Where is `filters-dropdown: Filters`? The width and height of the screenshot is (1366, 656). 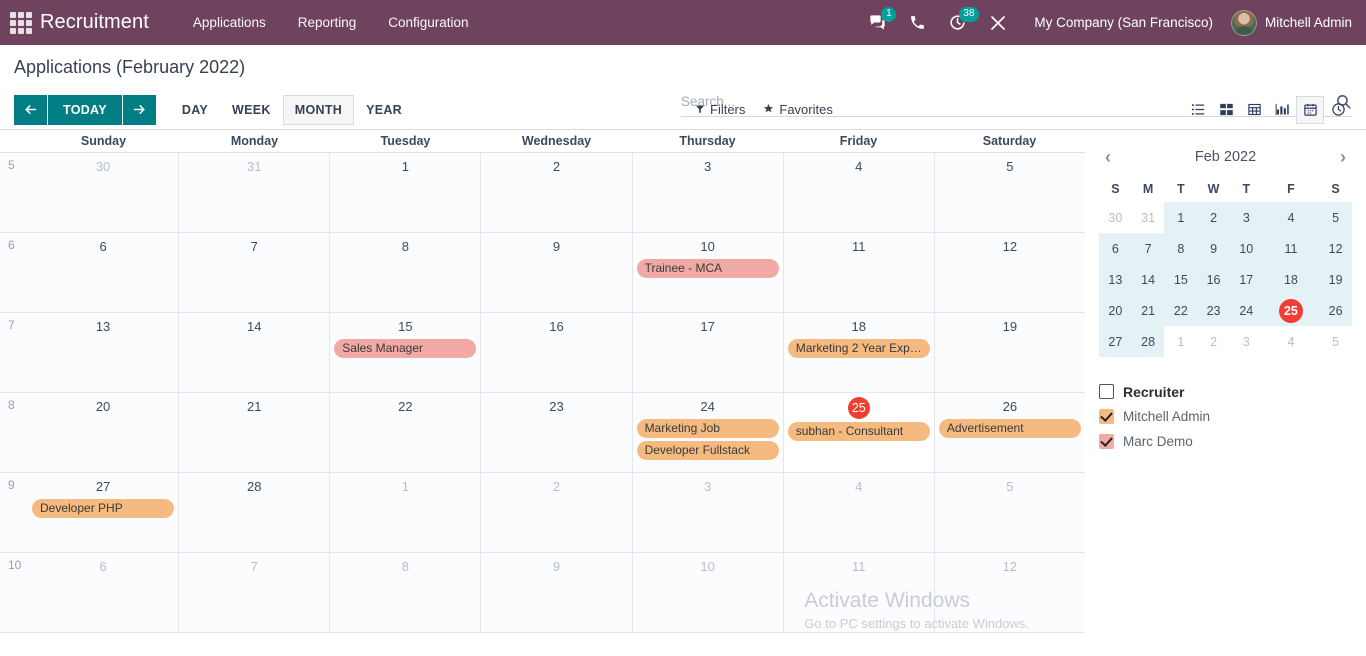 filters-dropdown: Filters is located at coordinates (720, 109).